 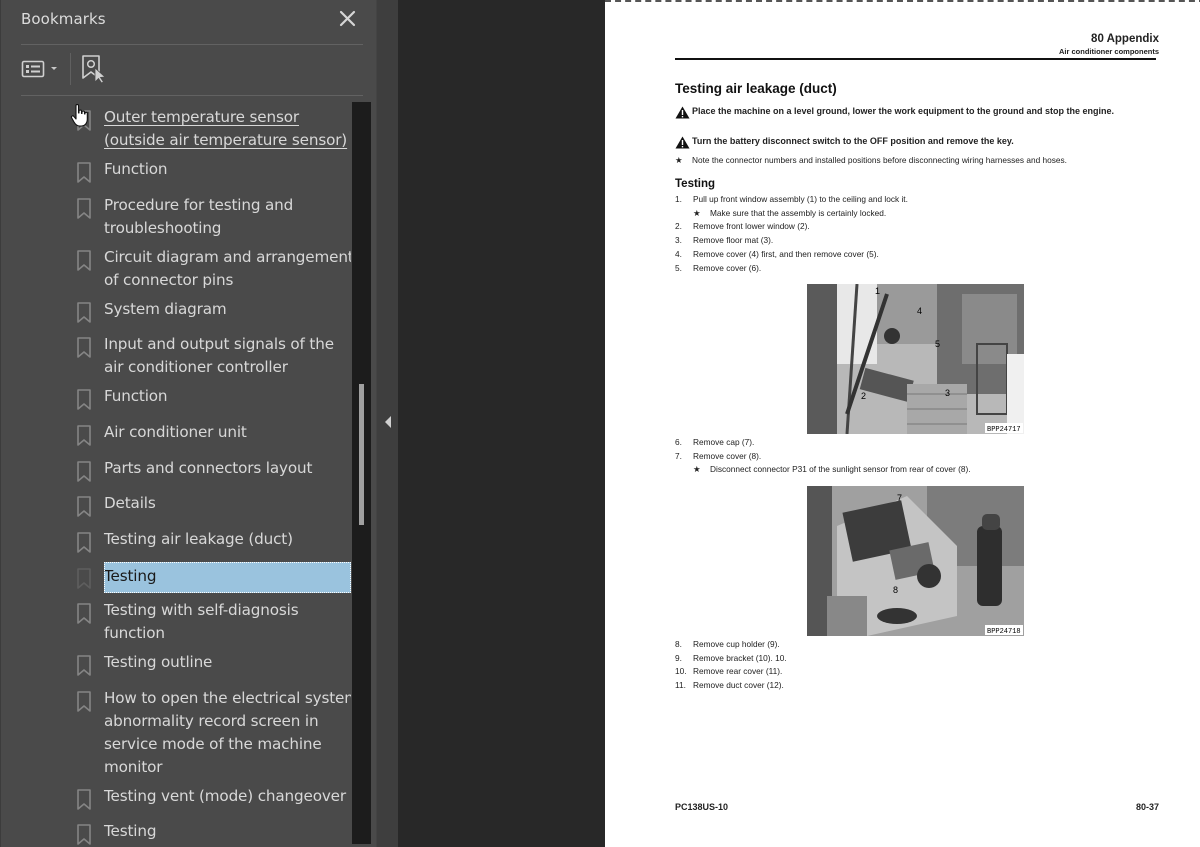 What do you see at coordinates (678, 253) in the screenshot?
I see `step-number: 4.` at bounding box center [678, 253].